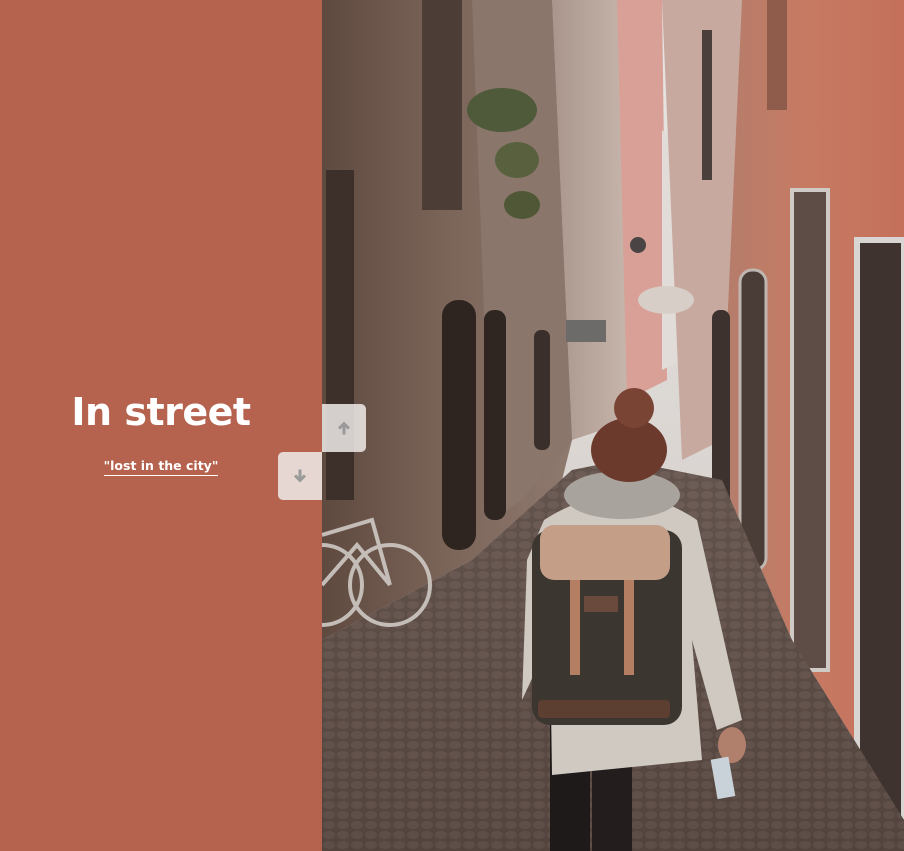 This screenshot has width=904, height=851. I want to click on slide-subtitle-wrapper: "lost in the city", so click(161, 466).